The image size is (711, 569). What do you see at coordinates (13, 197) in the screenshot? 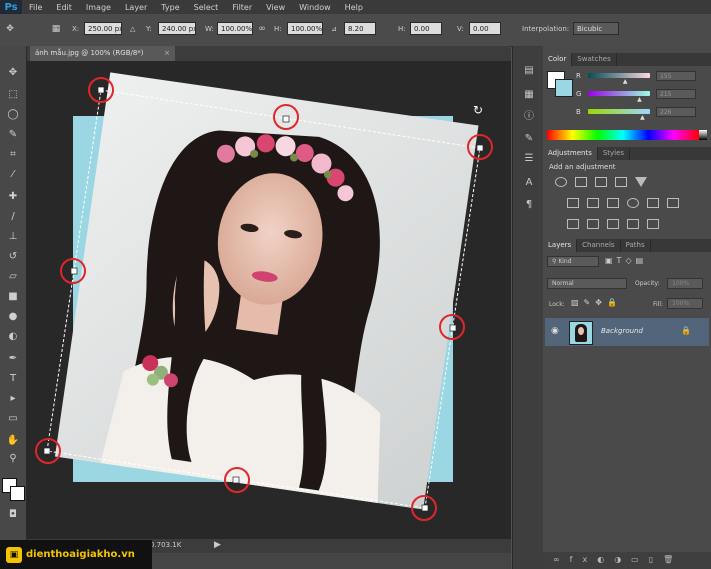
I see `healing-tool-icon: ✚` at bounding box center [13, 197].